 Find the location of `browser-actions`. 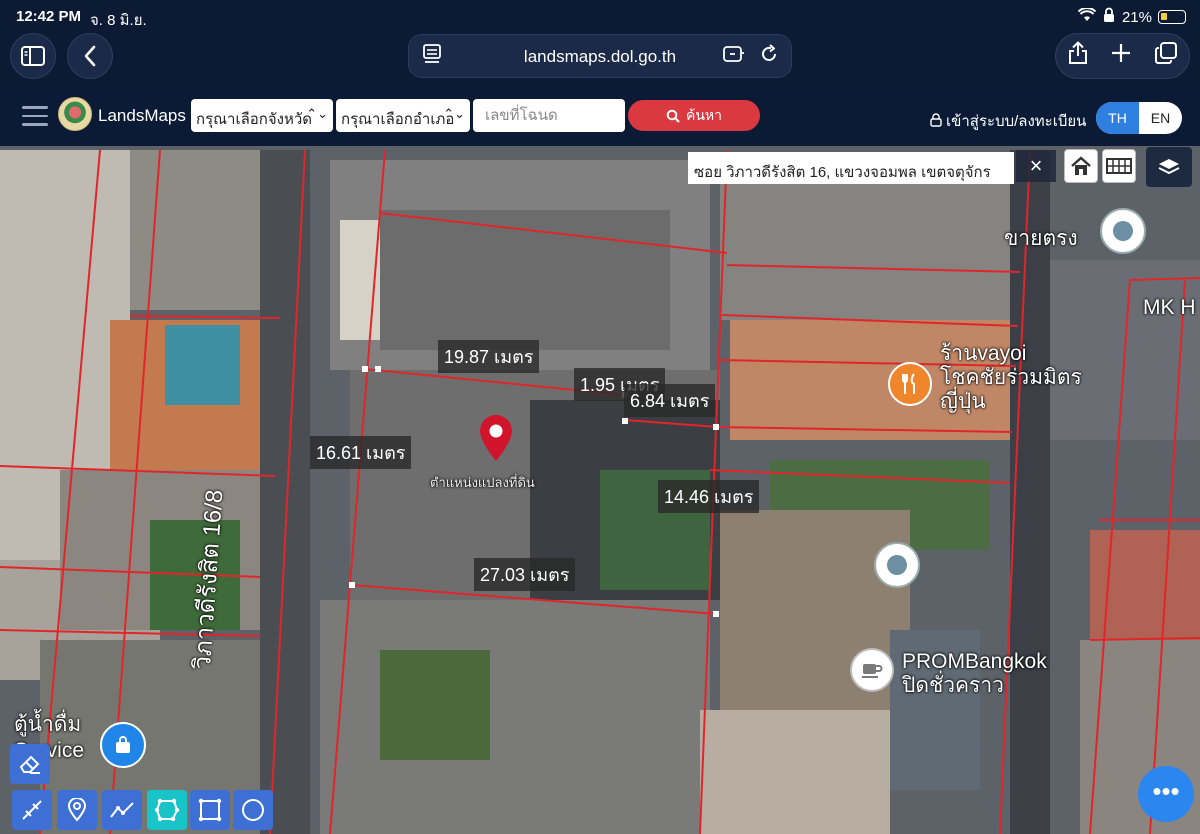

browser-actions is located at coordinates (1122, 56).